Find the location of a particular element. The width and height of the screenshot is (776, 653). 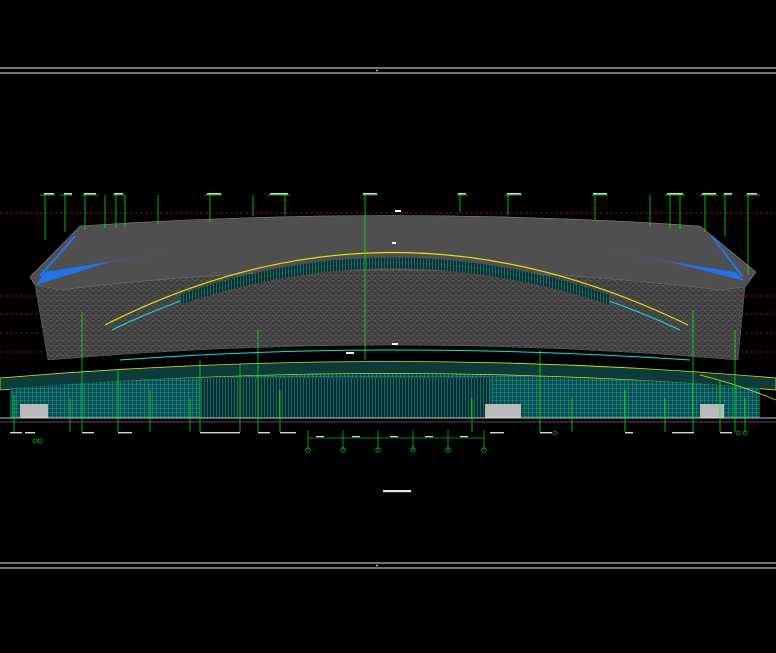

drawing-title is located at coordinates (397, 491).